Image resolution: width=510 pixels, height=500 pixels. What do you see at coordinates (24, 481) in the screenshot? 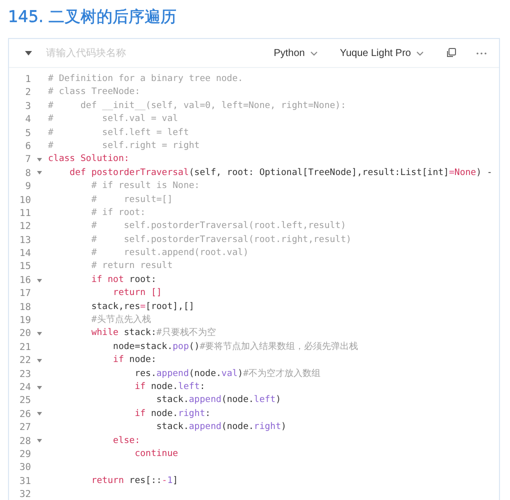
I see `line-number: 31` at bounding box center [24, 481].